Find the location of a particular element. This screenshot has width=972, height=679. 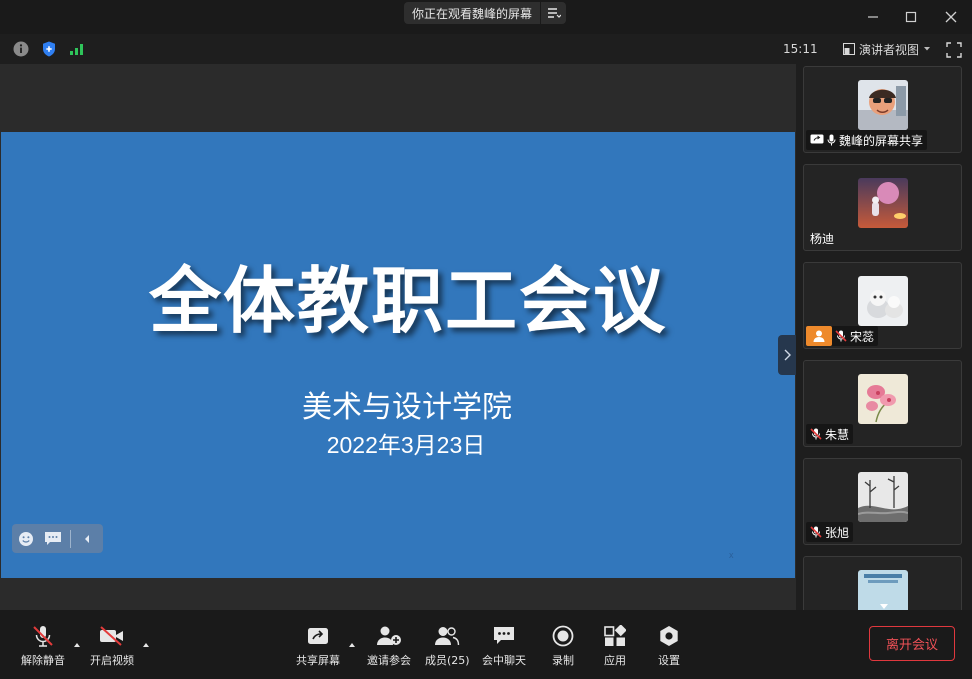

maximize-button is located at coordinates (911, 17).